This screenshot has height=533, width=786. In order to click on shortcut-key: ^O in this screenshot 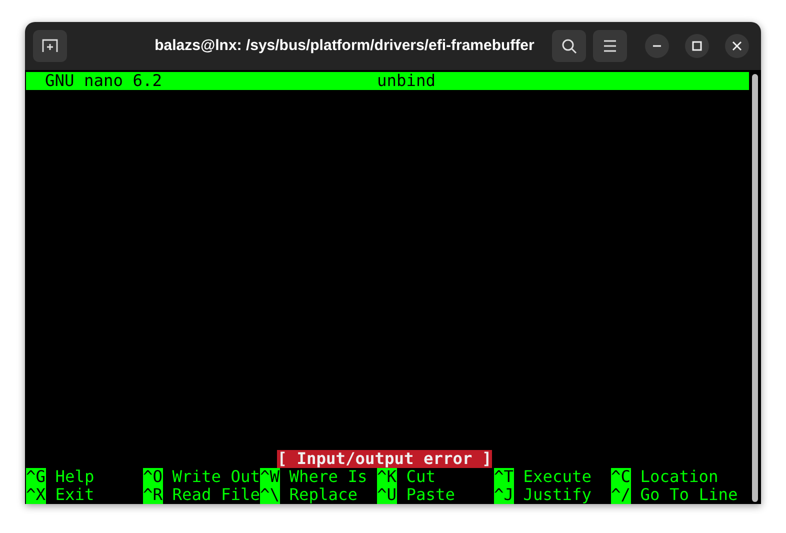, I will do `click(152, 477)`.